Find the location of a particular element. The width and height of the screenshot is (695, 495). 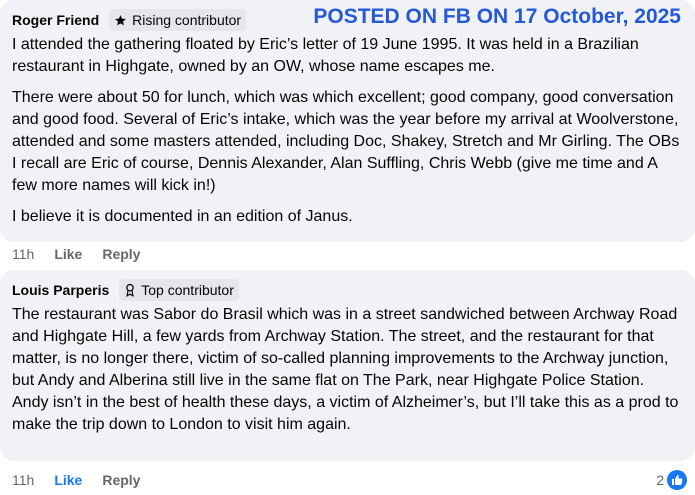

reaction-summary: 2 is located at coordinates (671, 480).